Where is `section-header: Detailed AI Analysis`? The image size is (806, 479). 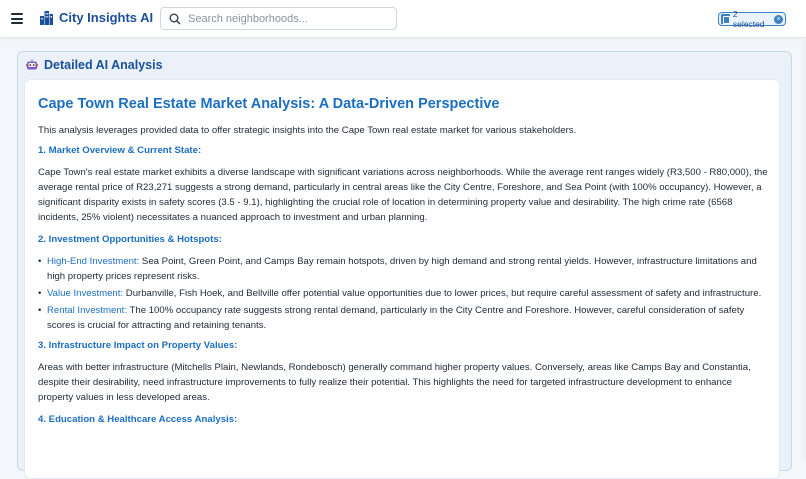 section-header: Detailed AI Analysis is located at coordinates (94, 65).